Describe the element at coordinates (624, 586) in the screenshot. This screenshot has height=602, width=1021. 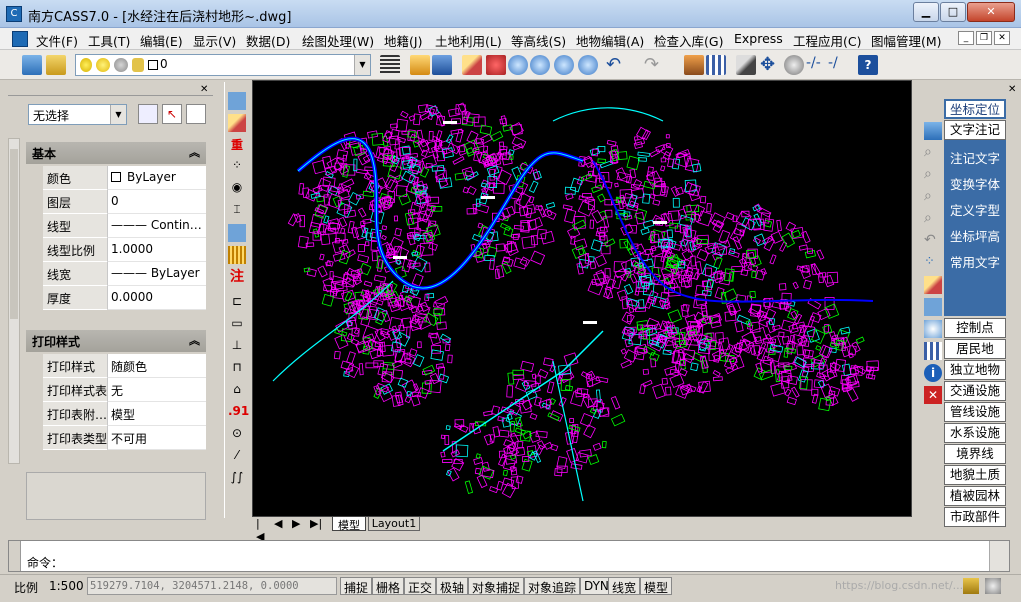
I see `toggle-lineweight: 线宽` at that location.